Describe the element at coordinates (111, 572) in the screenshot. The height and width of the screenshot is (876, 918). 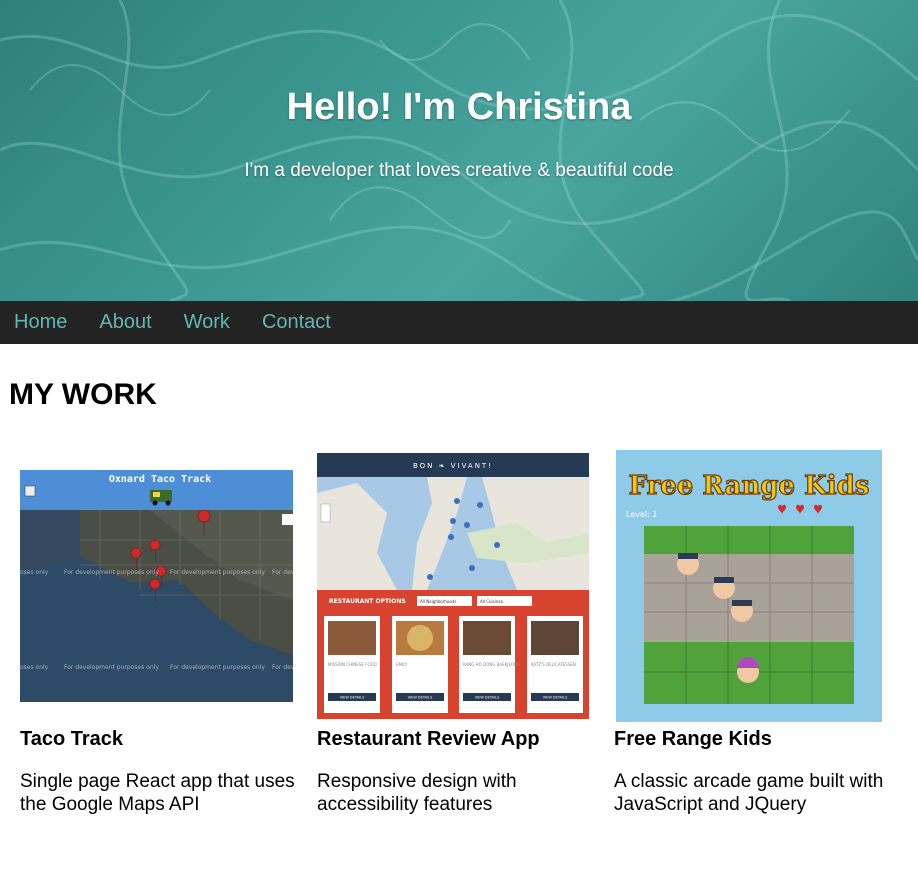
I see `dev-watermark-1: For development purposes only` at that location.